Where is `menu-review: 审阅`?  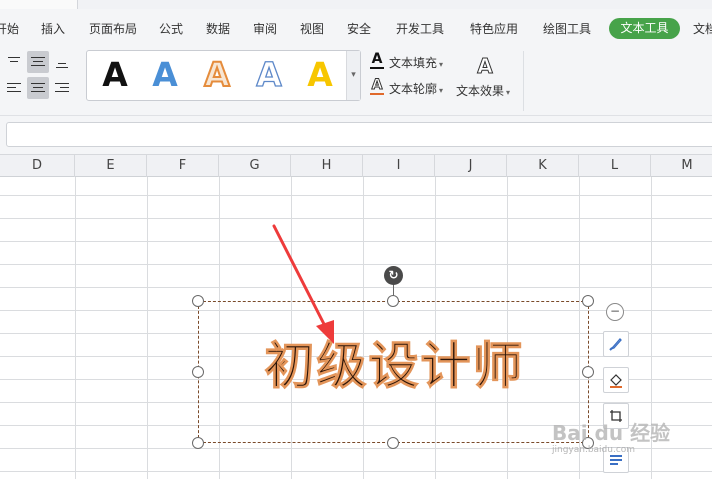
menu-review: 审阅 is located at coordinates (265, 28).